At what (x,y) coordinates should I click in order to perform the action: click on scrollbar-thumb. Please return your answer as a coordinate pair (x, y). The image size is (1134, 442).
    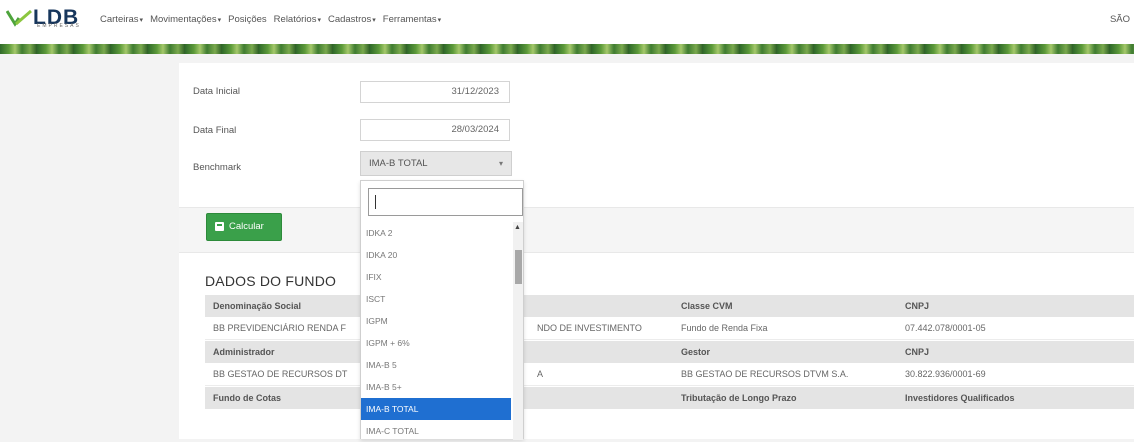
    Looking at the image, I should click on (518, 267).